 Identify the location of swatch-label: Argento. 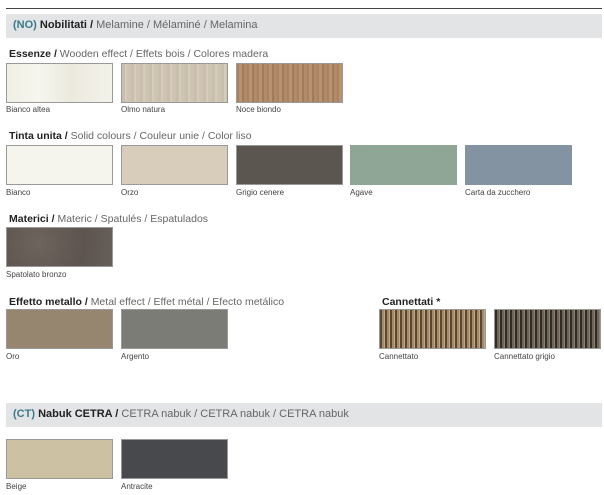
(135, 356).